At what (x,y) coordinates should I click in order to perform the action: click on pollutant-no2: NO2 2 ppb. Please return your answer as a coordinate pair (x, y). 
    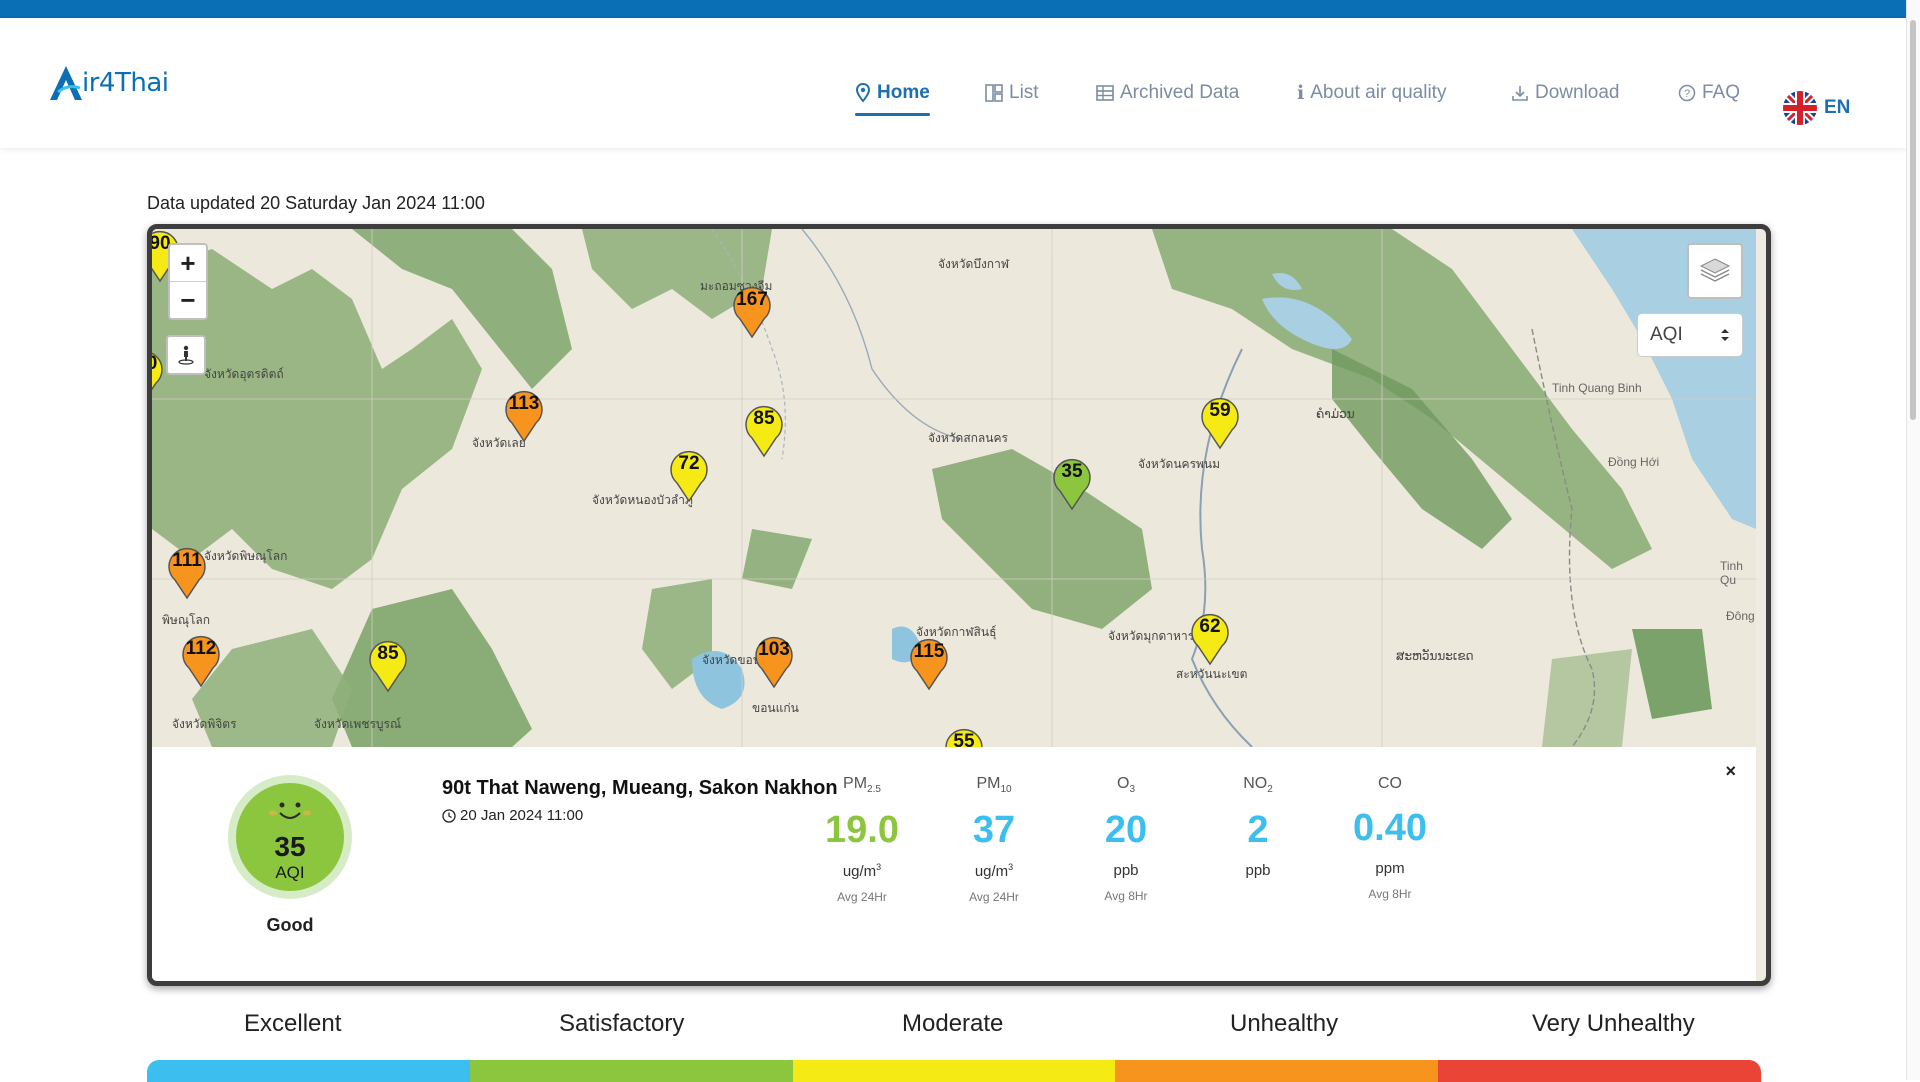
    Looking at the image, I should click on (1258, 832).